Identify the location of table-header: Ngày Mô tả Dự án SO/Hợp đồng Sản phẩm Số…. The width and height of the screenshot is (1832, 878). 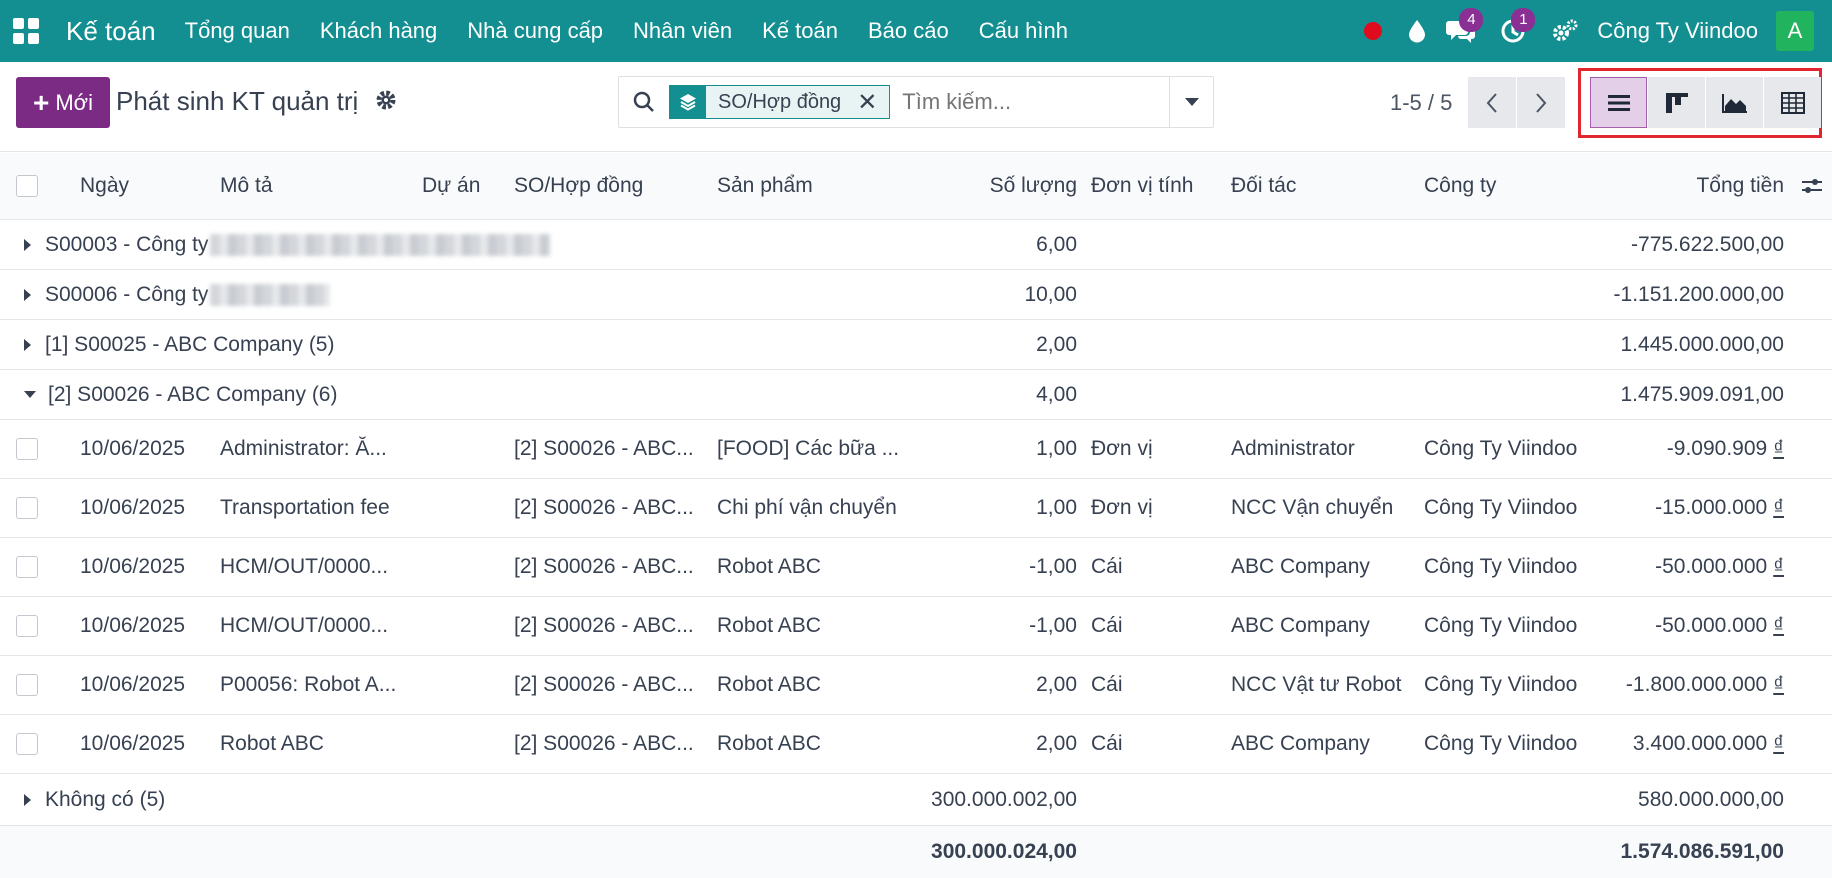
(916, 186).